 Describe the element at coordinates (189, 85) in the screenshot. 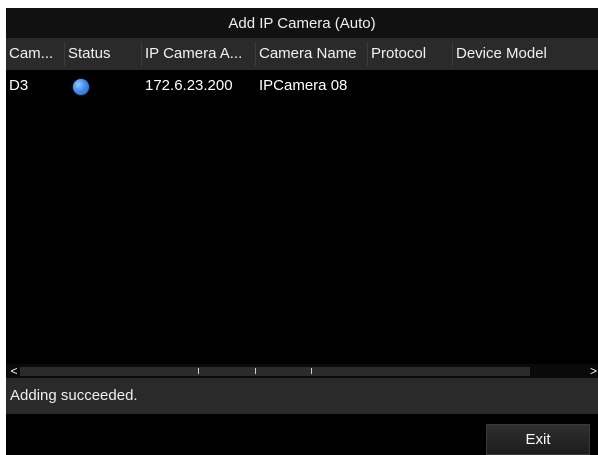

I see `cell-ip-address: 172.6.23.200` at that location.